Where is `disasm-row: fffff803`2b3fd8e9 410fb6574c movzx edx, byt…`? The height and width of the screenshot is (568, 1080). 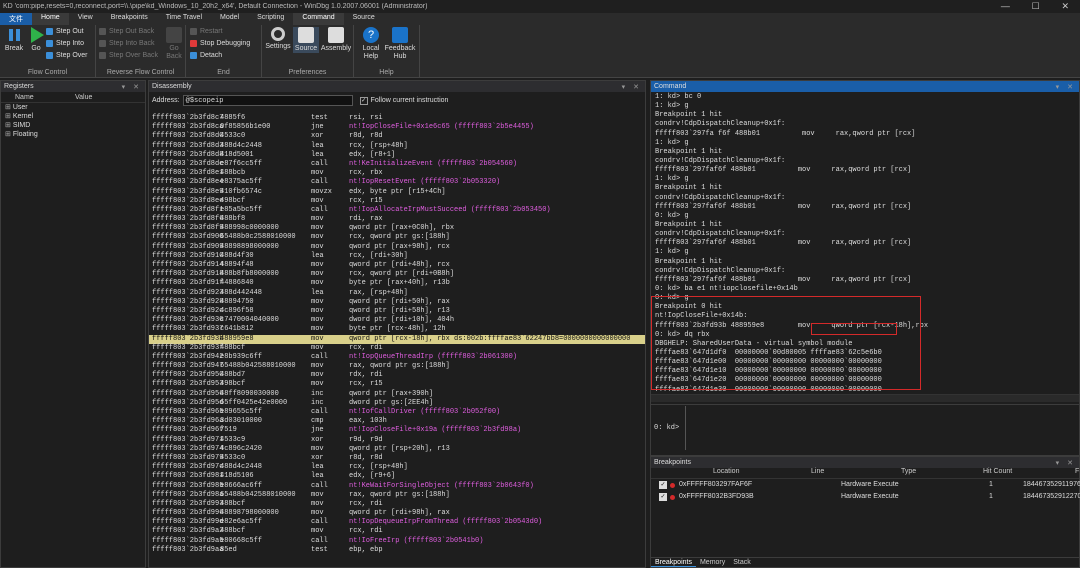
disasm-row: fffff803`2b3fd8e9 410fb6574c movzx edx, byt… is located at coordinates (397, 192).